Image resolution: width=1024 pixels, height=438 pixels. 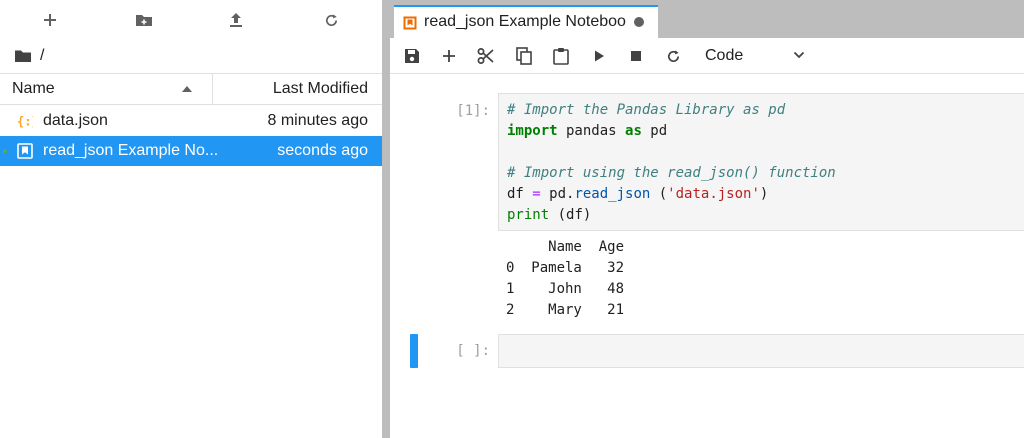 I want to click on upload-icon, so click(x=236, y=20).